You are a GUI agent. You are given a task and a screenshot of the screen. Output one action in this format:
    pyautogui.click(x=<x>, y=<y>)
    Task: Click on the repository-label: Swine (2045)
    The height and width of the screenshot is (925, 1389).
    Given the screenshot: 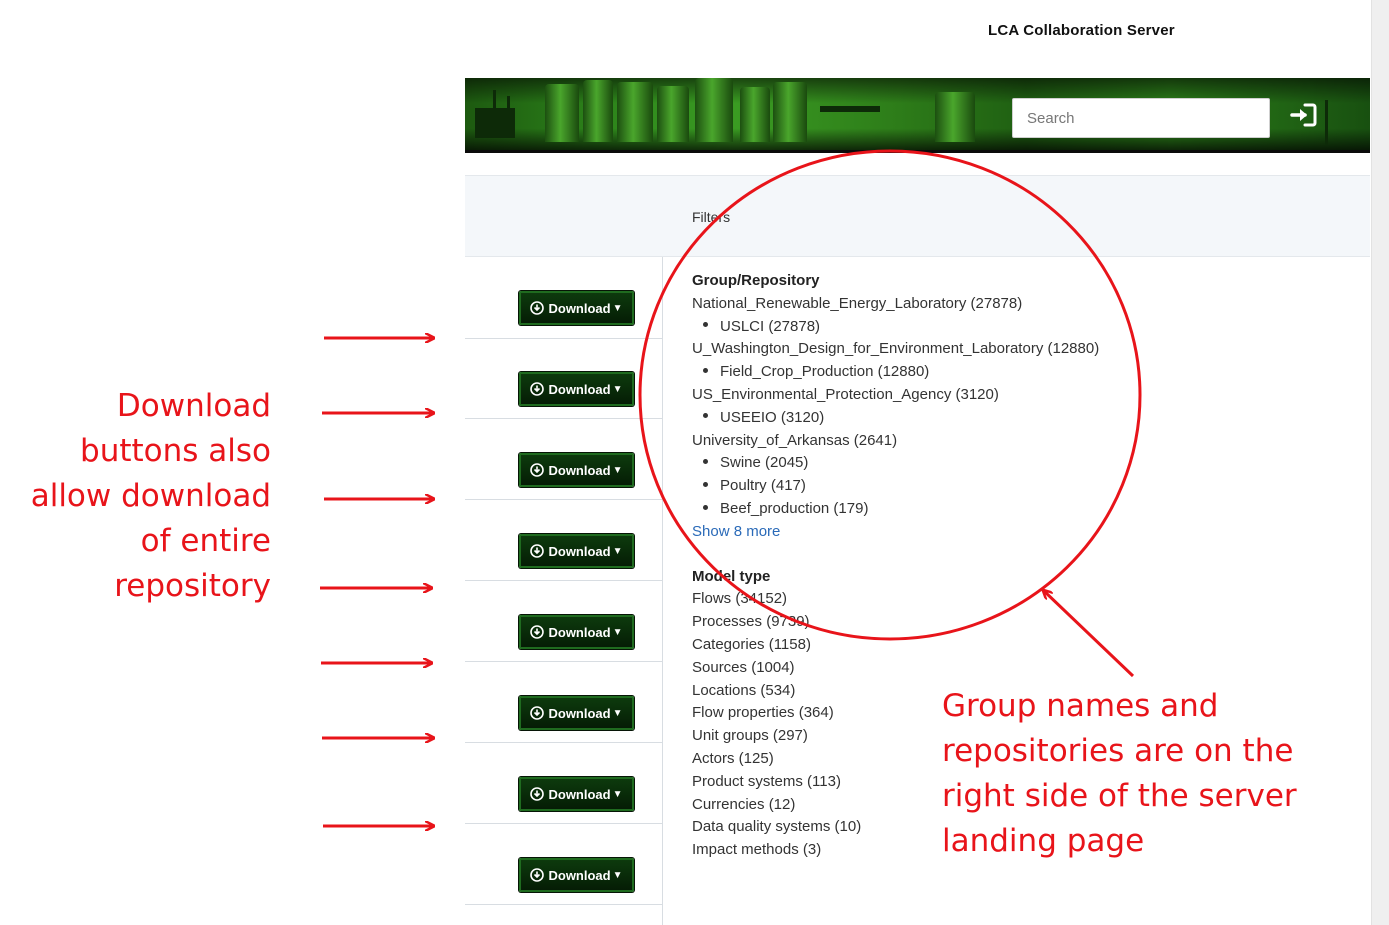 What is the action you would take?
    pyautogui.click(x=764, y=463)
    